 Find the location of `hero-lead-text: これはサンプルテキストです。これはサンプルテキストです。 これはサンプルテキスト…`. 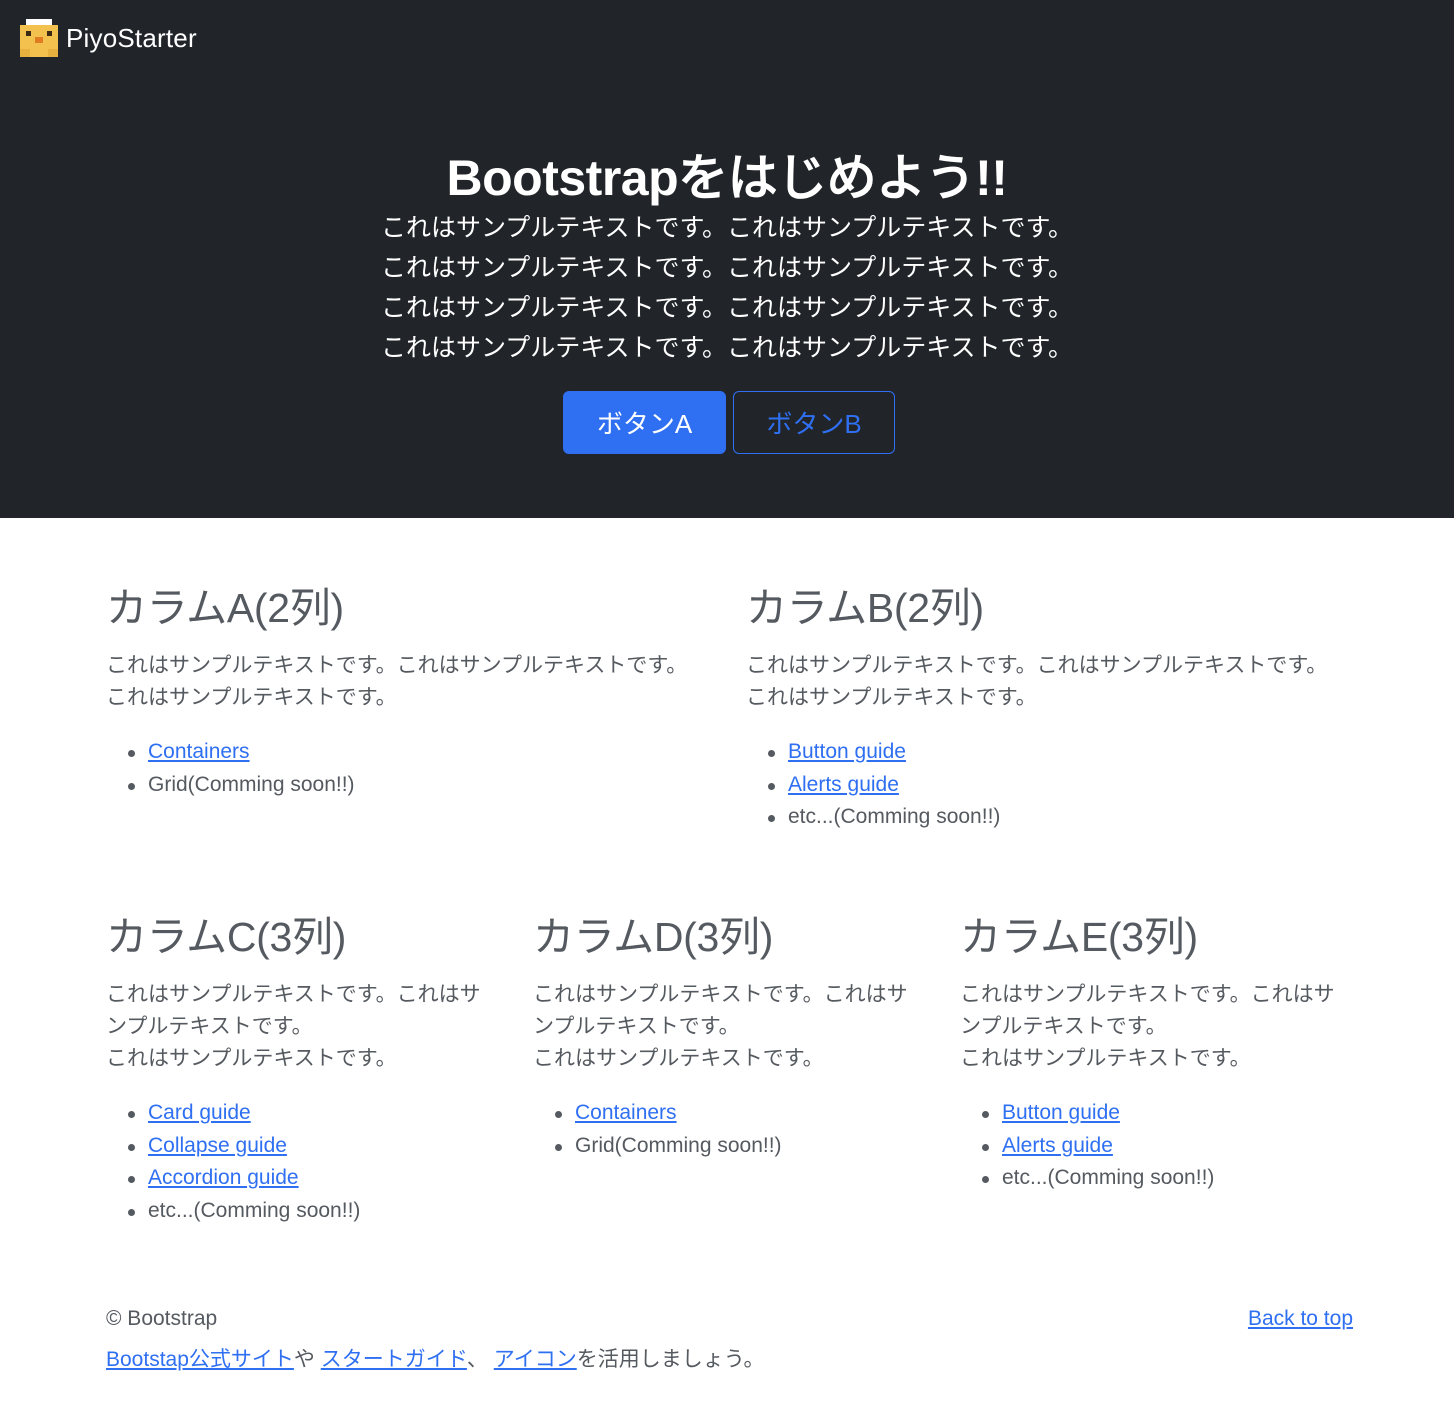

hero-lead-text: これはサンプルテキストです。これはサンプルテキストです。 これはサンプルテキスト… is located at coordinates (727, 288).